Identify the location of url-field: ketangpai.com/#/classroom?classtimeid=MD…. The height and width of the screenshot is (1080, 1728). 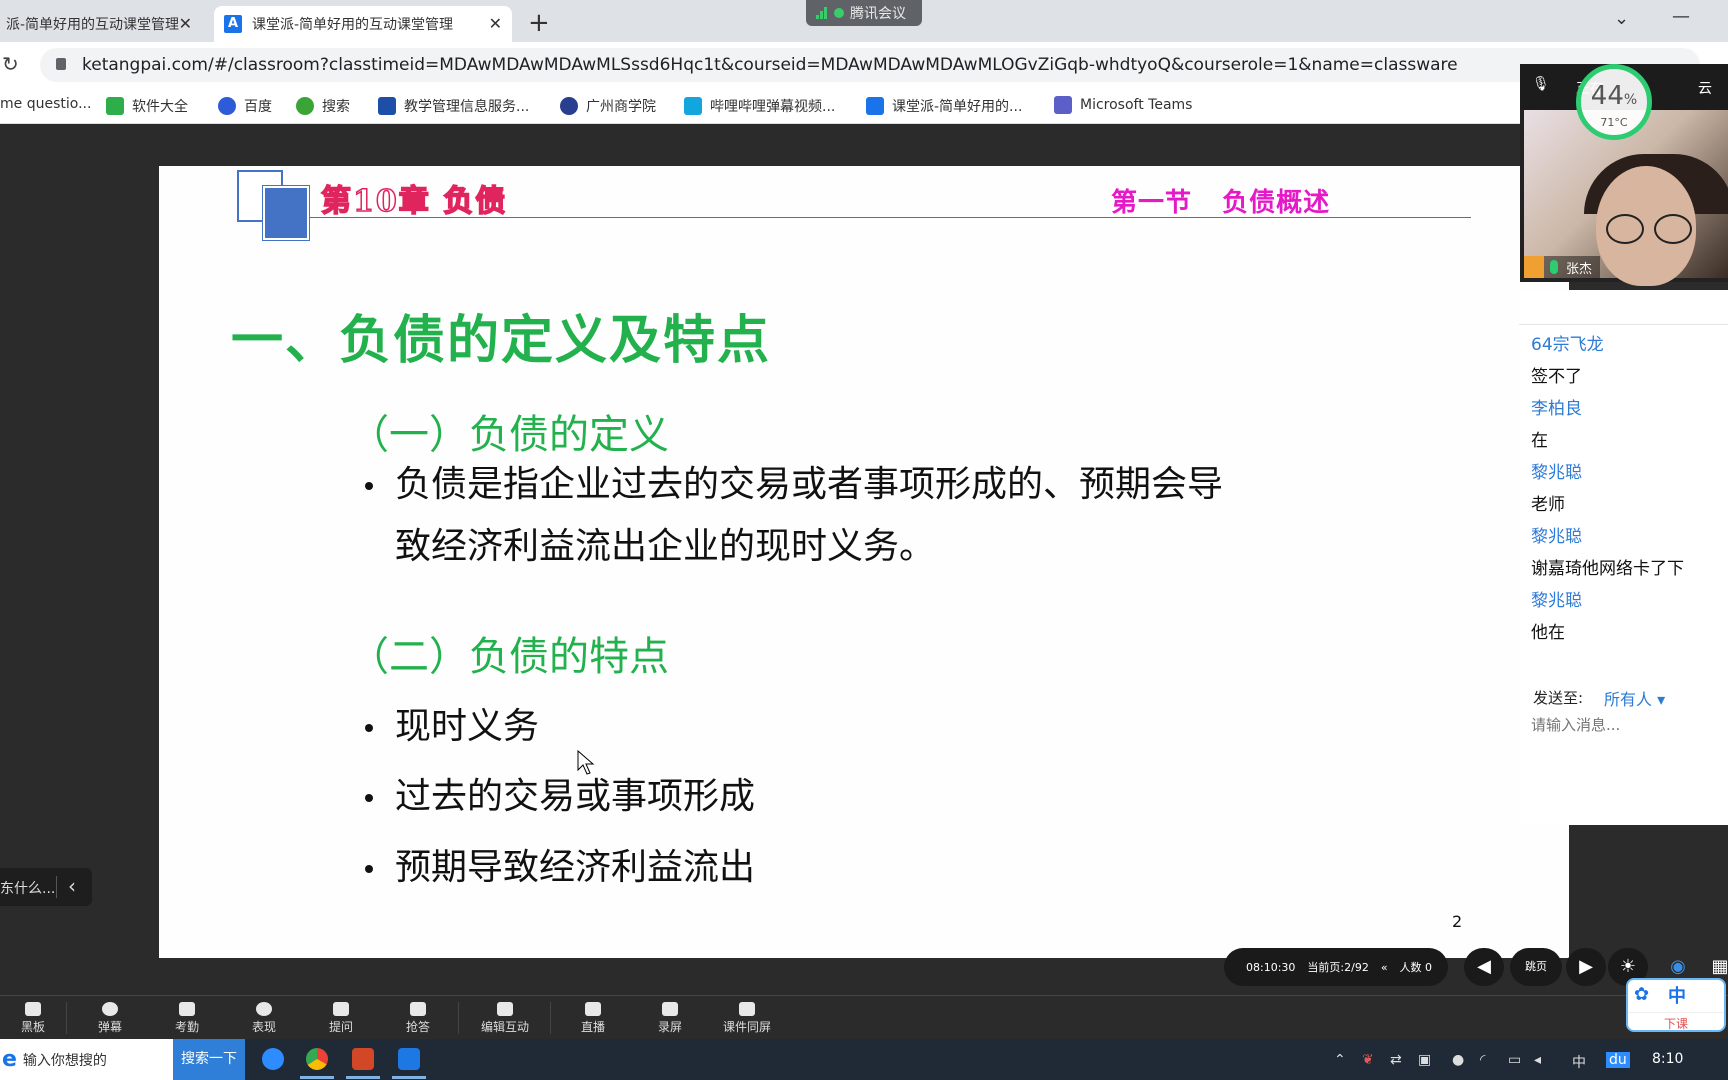
(870, 65).